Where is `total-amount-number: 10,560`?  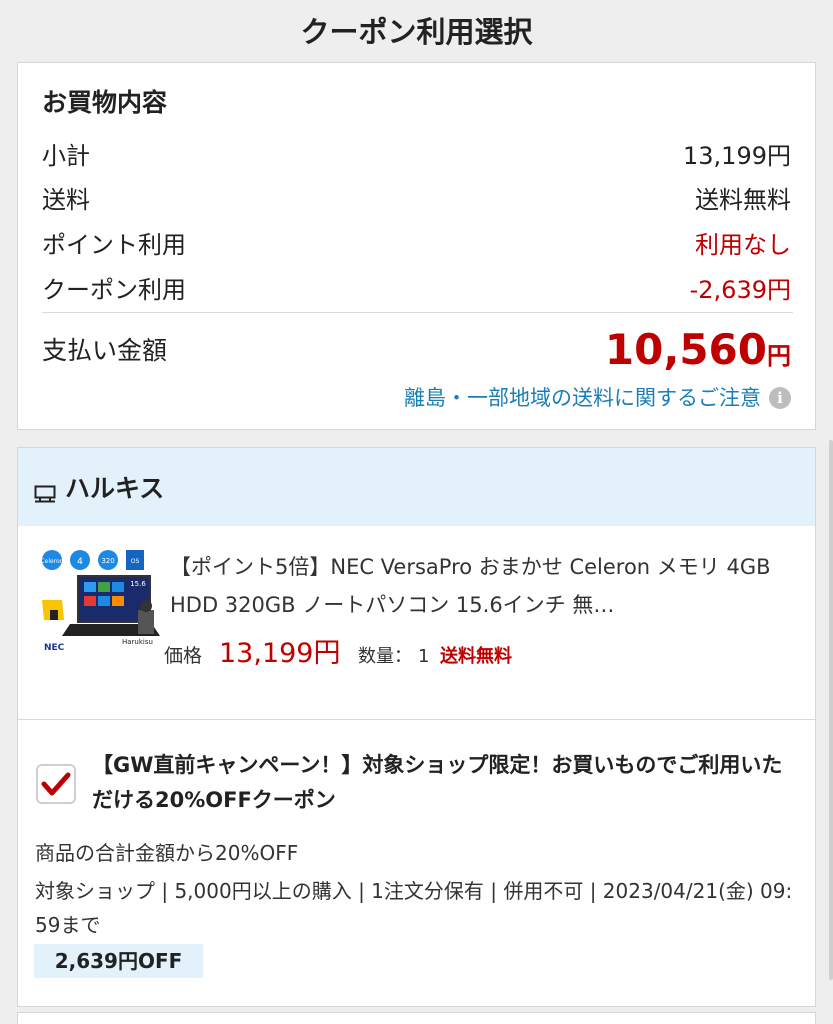
total-amount-number: 10,560 is located at coordinates (685, 349).